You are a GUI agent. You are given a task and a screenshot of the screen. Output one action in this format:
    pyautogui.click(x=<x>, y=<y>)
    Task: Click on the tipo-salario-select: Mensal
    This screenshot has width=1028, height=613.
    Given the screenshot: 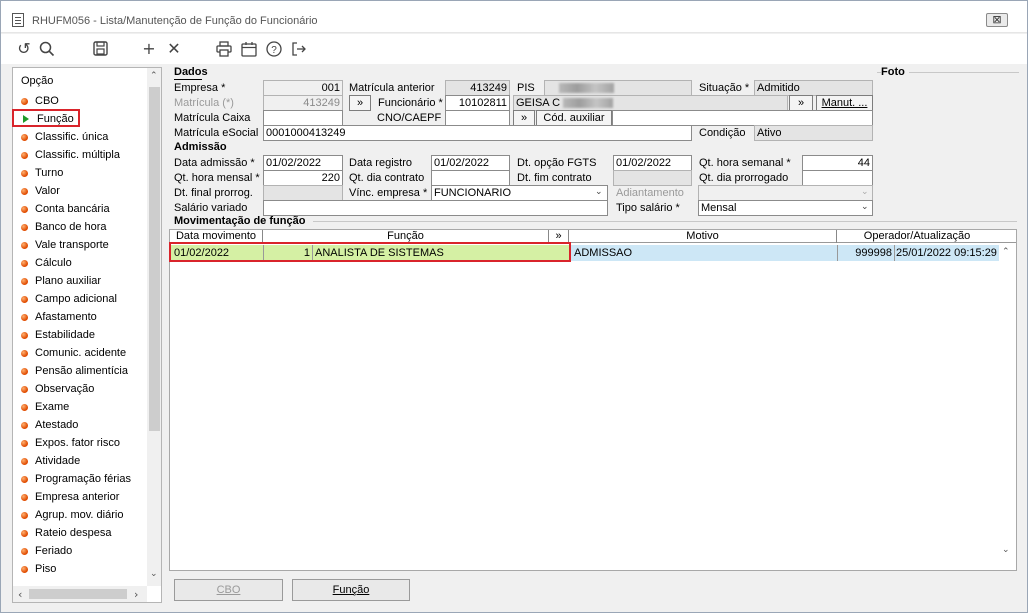 What is the action you would take?
    pyautogui.click(x=785, y=208)
    